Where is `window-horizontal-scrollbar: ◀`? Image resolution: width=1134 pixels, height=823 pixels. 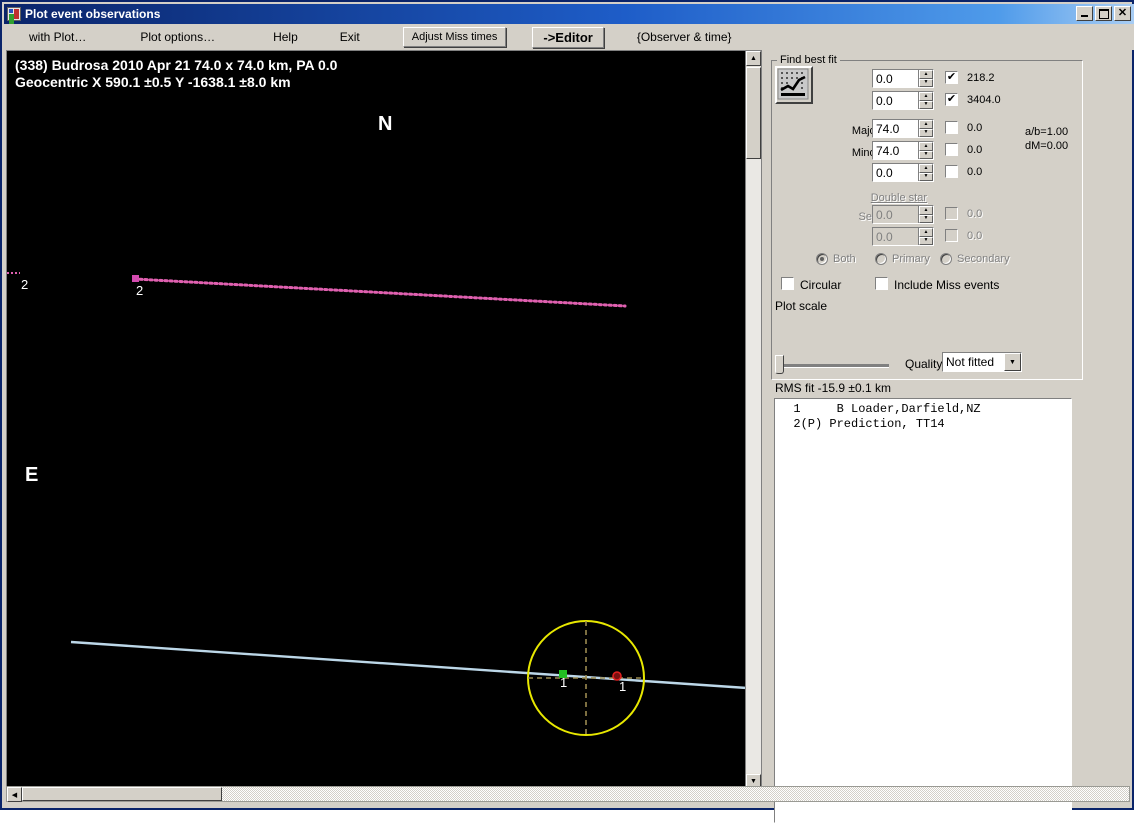 window-horizontal-scrollbar: ◀ is located at coordinates (568, 794).